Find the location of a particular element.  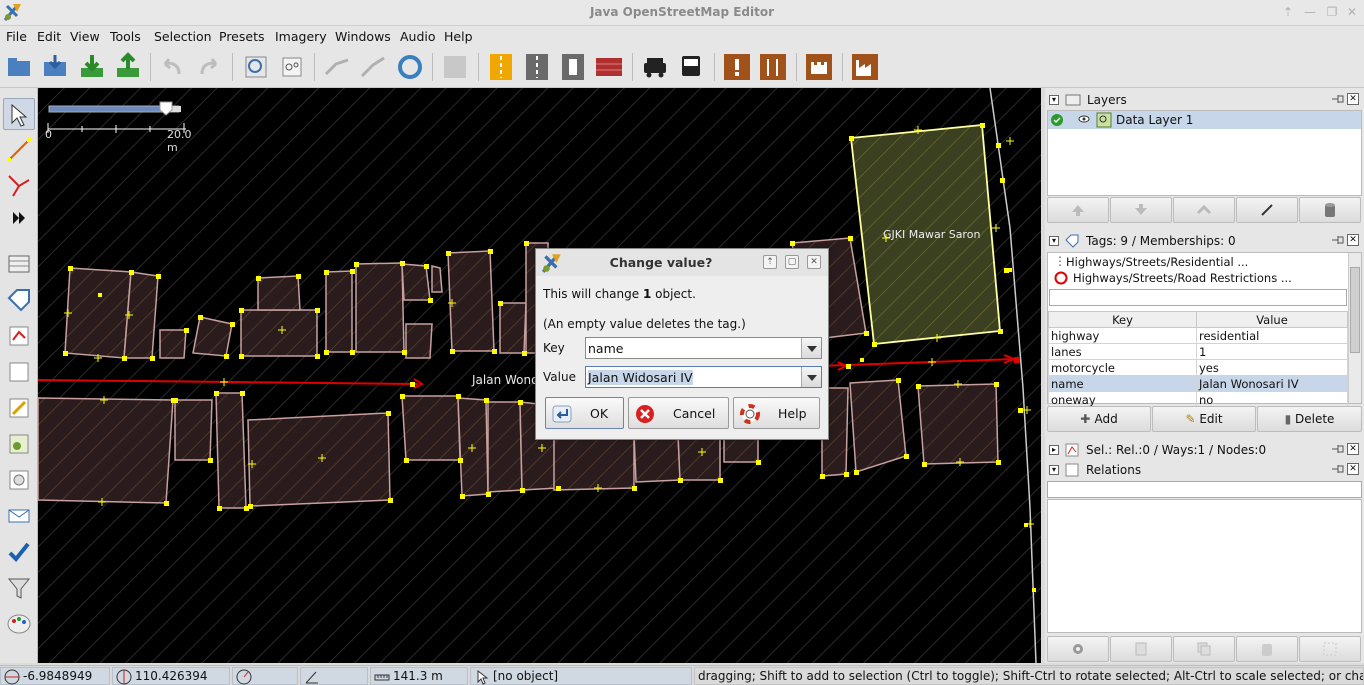

preferences-button is located at coordinates (292, 67).